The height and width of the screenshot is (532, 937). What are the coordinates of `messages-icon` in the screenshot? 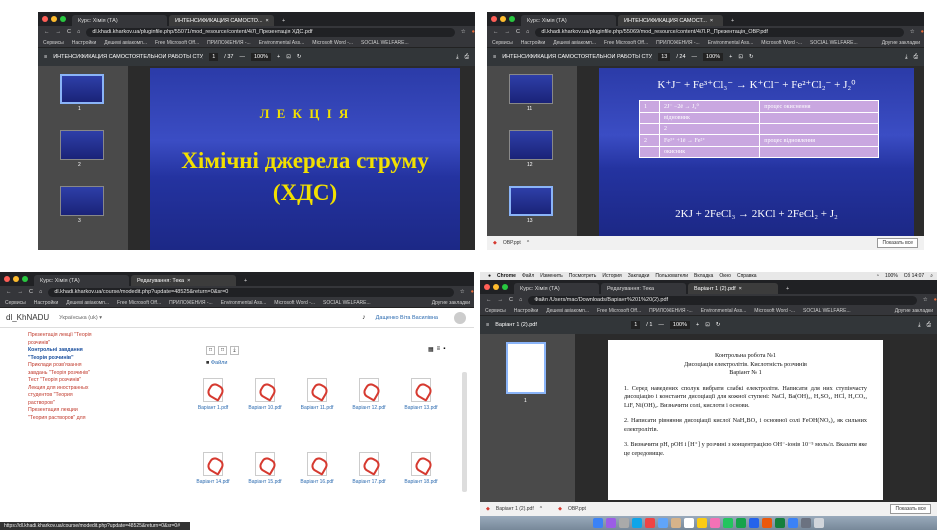 It's located at (728, 523).